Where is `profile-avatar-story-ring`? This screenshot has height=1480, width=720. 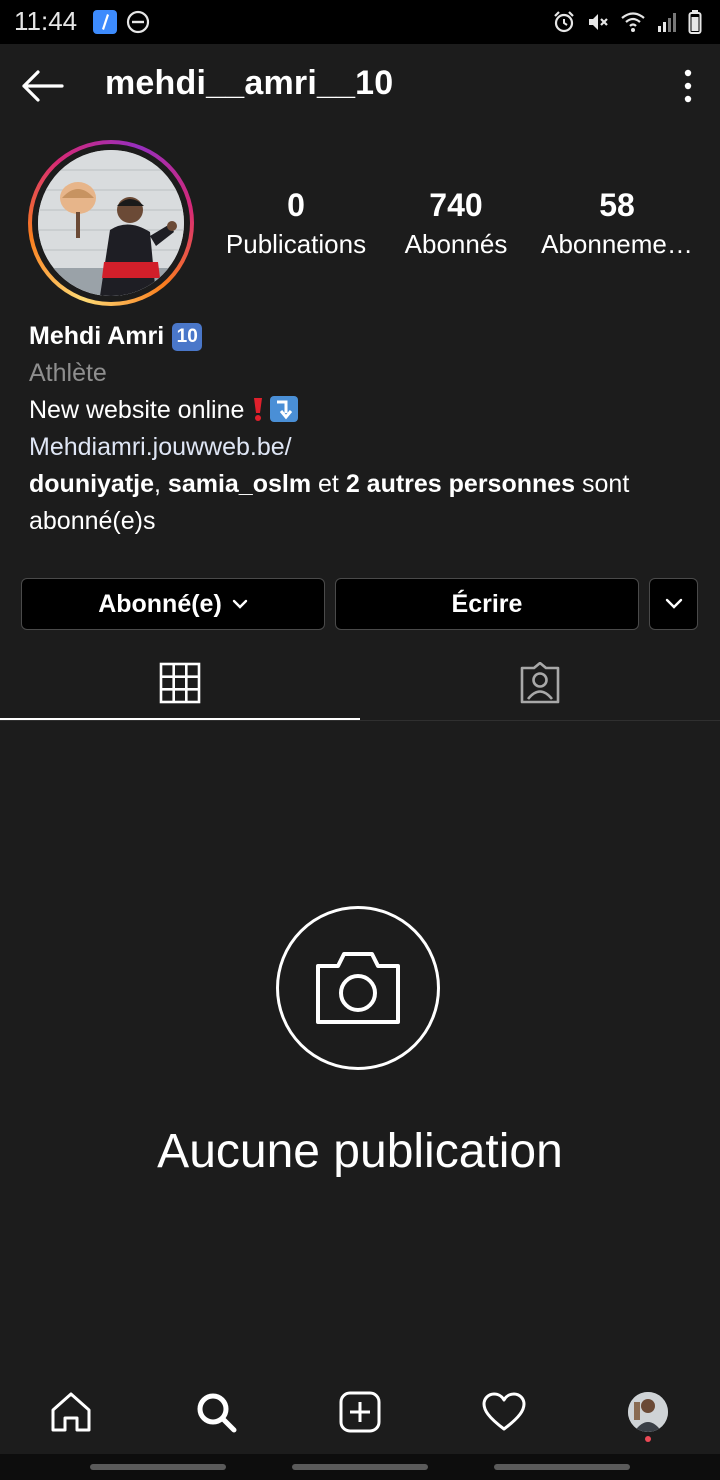
profile-avatar-story-ring is located at coordinates (111, 223).